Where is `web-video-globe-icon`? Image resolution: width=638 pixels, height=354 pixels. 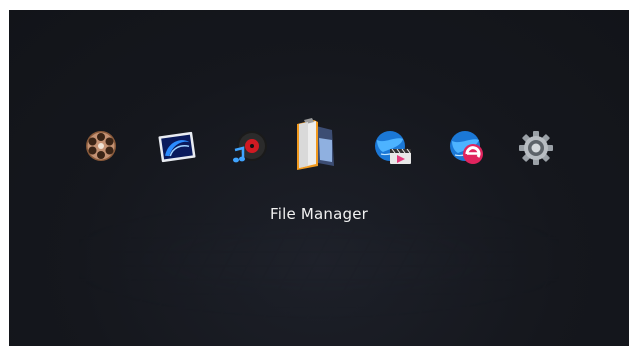
web-video-globe-icon is located at coordinates (393, 147).